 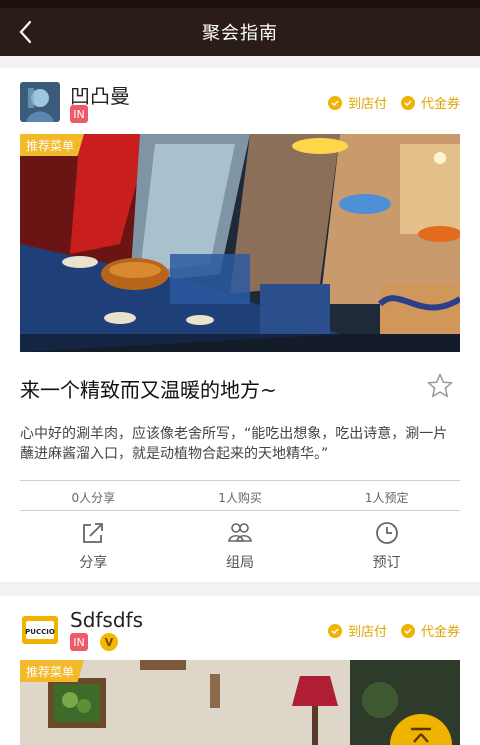 What do you see at coordinates (386, 563) in the screenshot?
I see `reserve-label: 预订` at bounding box center [386, 563].